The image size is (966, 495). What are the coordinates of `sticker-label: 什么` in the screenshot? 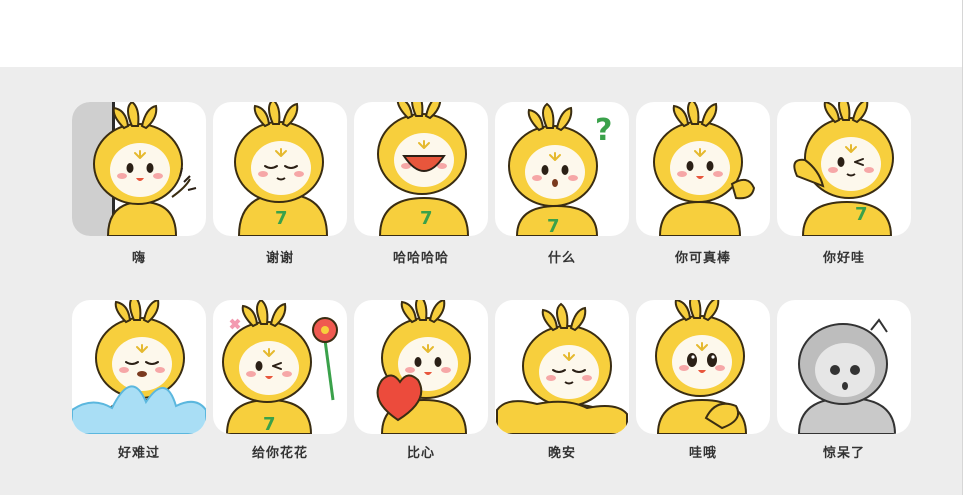 It's located at (561, 258).